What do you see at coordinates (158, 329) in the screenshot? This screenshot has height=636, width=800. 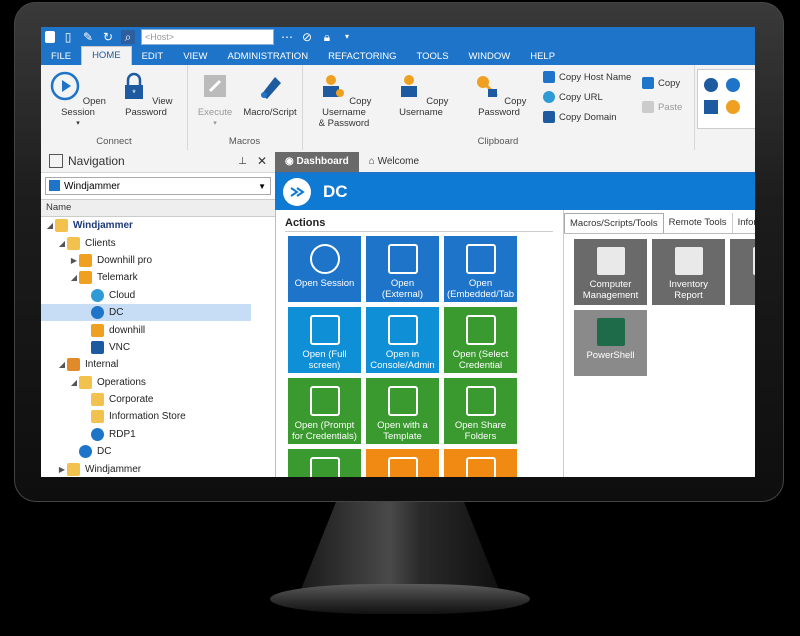 I see `tree-item: downhill` at bounding box center [158, 329].